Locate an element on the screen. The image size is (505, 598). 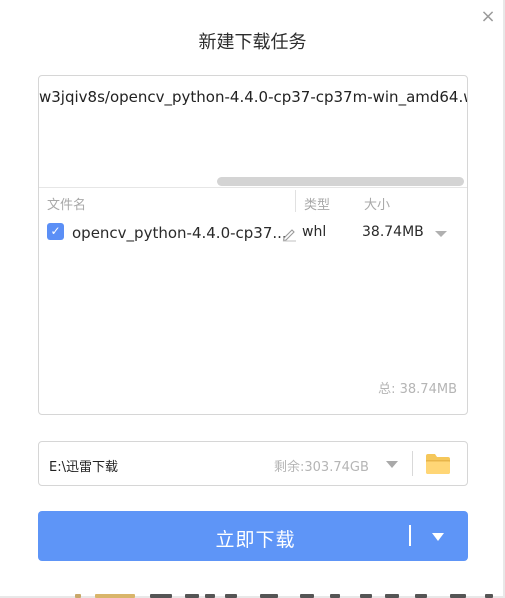
path-divider is located at coordinates (412, 463).